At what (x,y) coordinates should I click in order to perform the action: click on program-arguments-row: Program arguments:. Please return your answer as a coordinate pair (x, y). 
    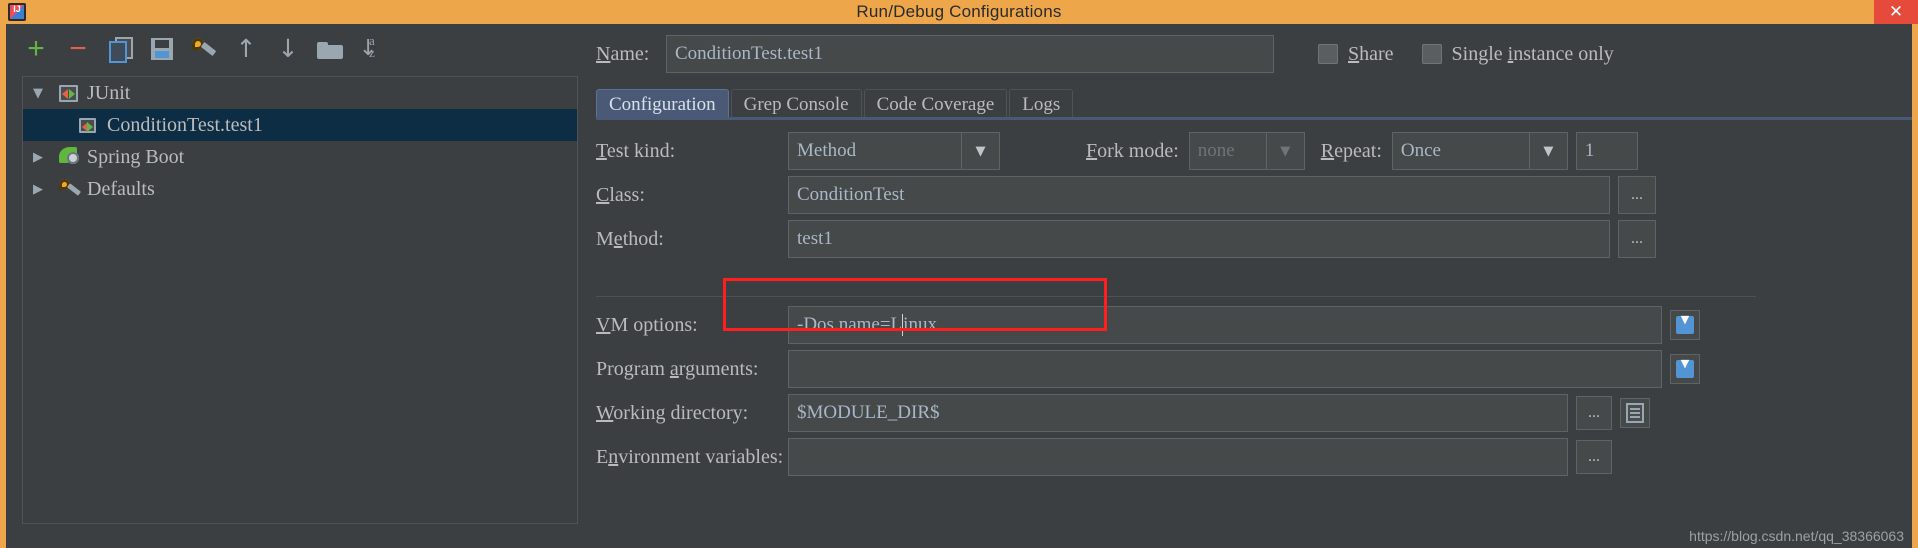
    Looking at the image, I should click on (1254, 369).